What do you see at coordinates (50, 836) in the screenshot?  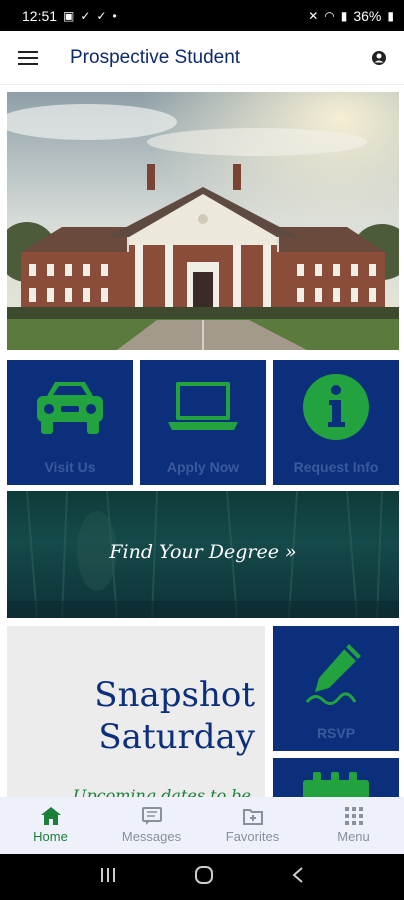 I see `nav-home-label: Home` at bounding box center [50, 836].